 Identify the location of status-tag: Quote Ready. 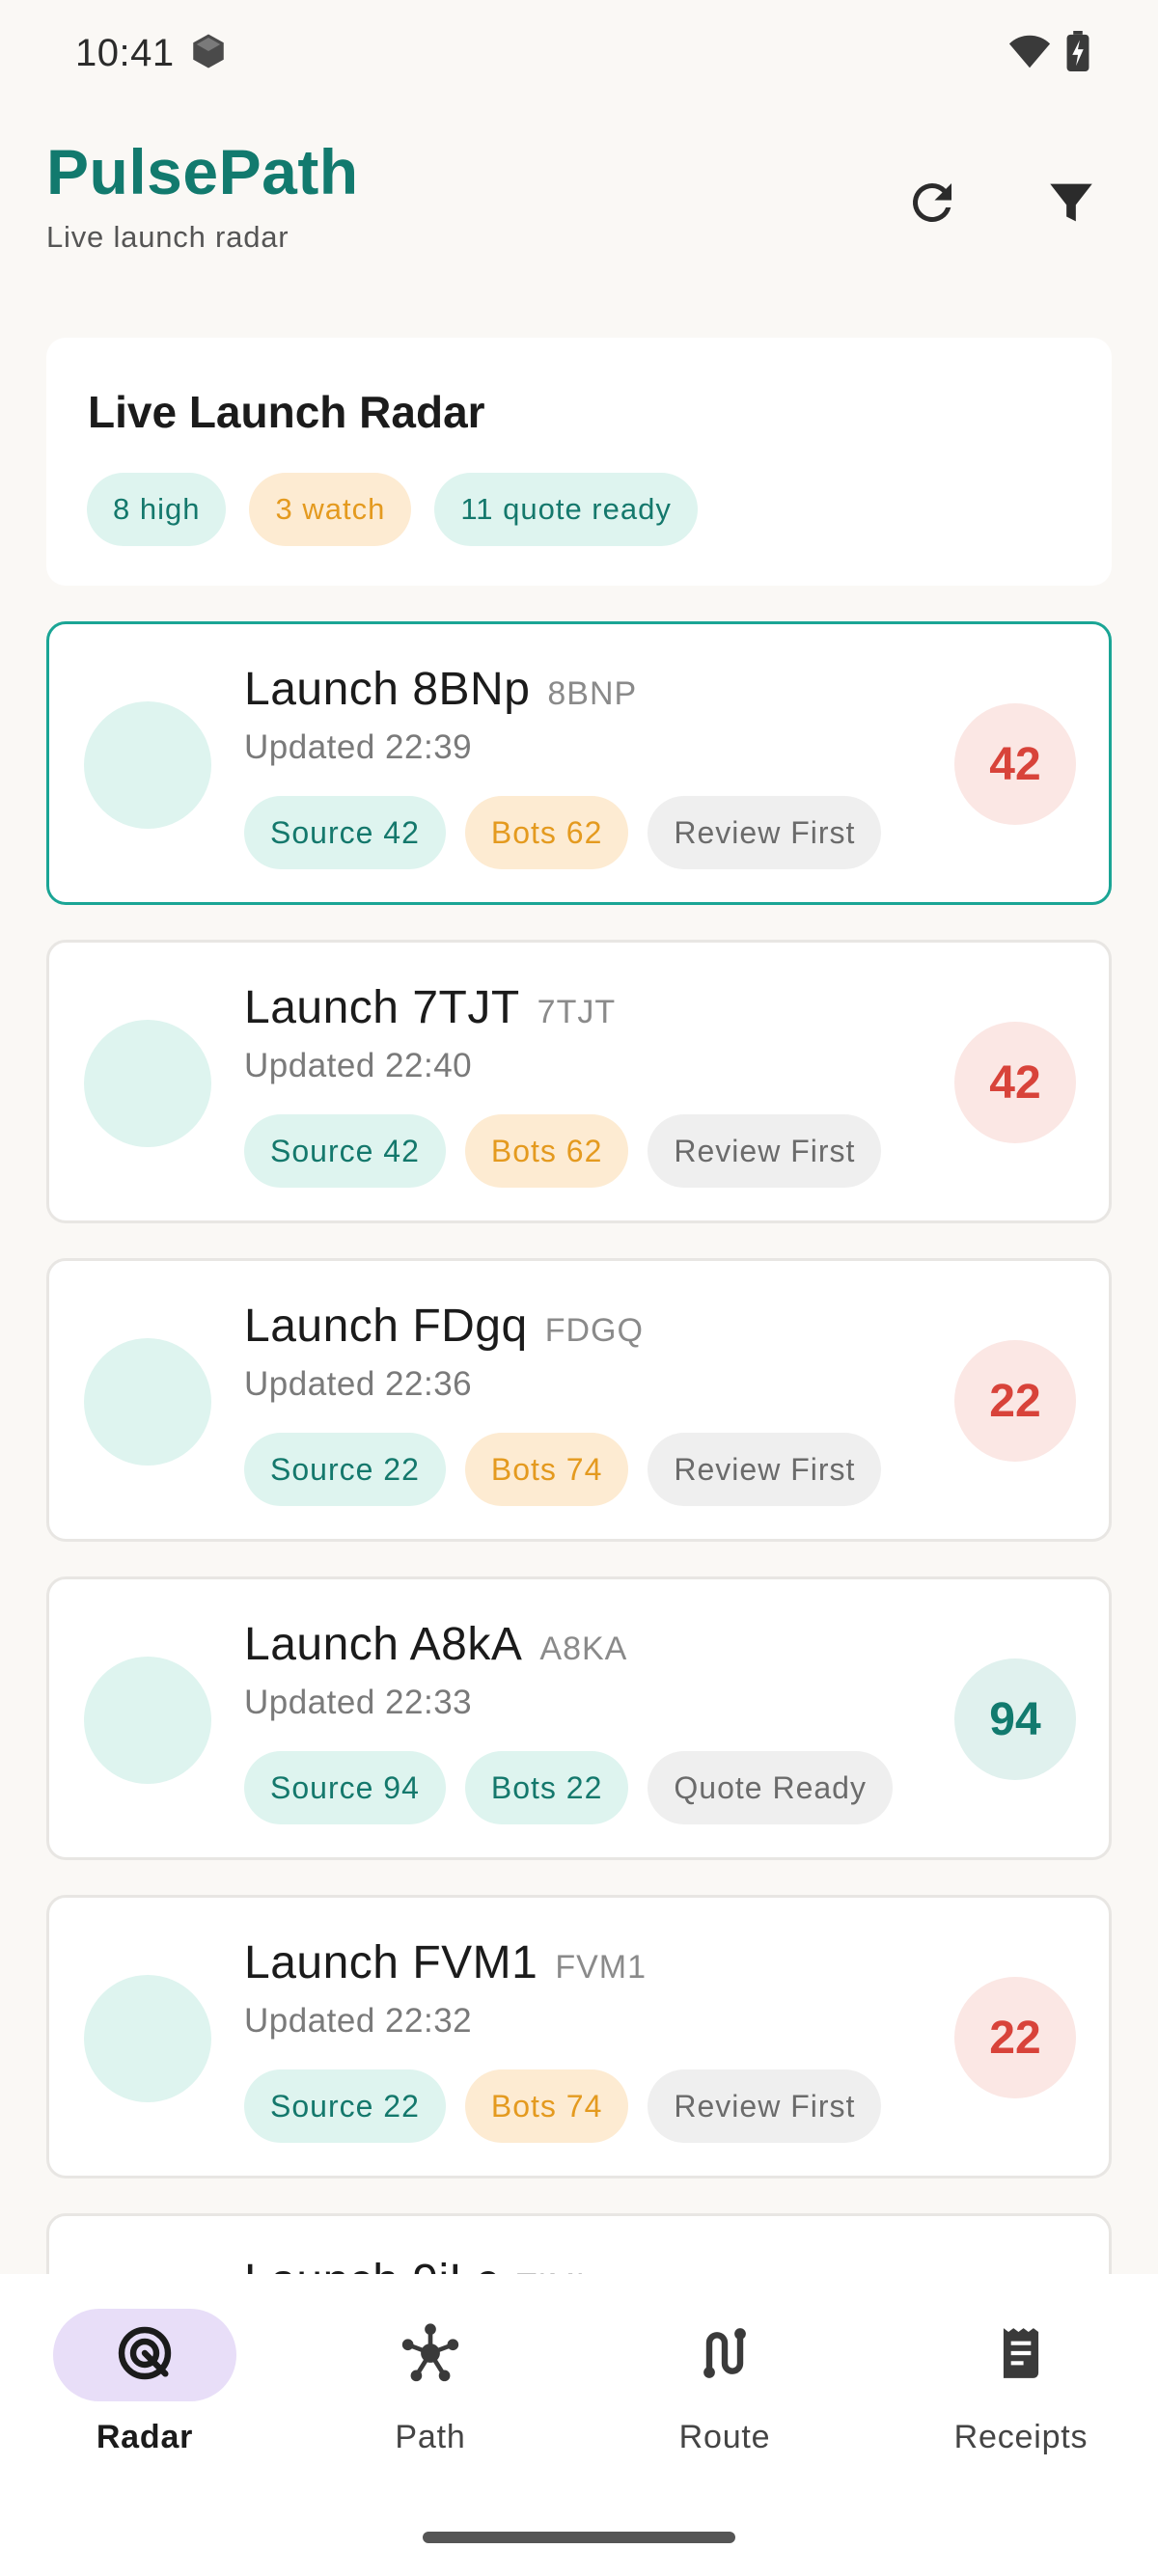
(770, 1788).